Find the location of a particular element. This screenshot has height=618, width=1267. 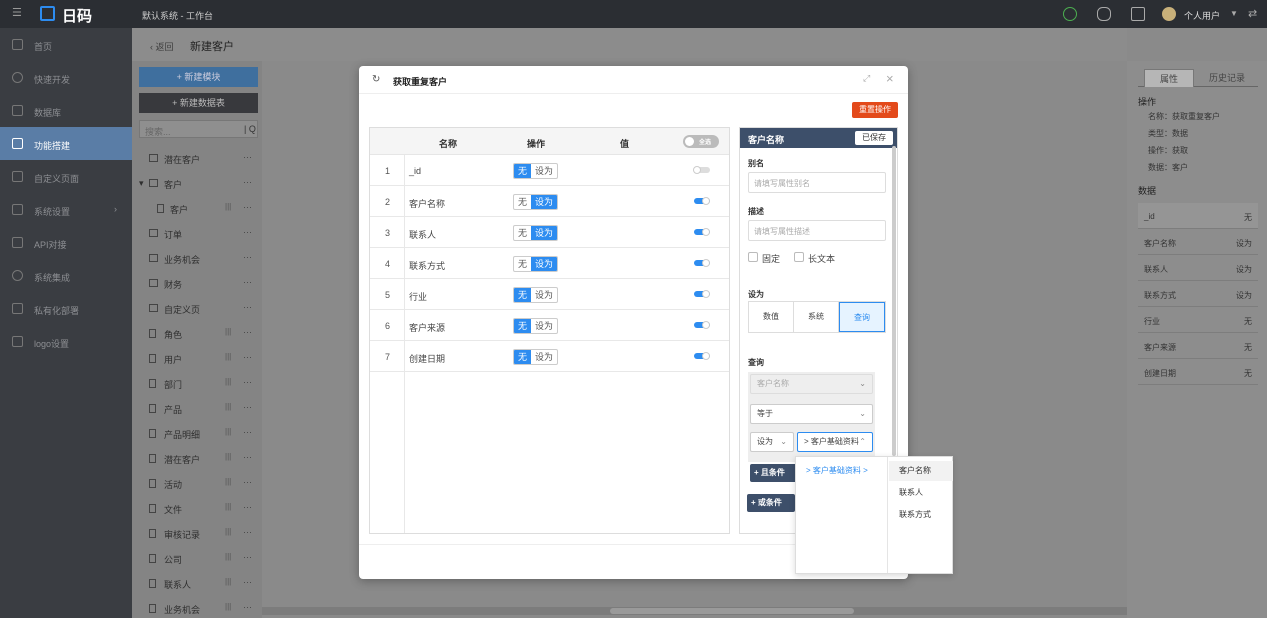

alias-input: 请填写属性别名 is located at coordinates (817, 182).